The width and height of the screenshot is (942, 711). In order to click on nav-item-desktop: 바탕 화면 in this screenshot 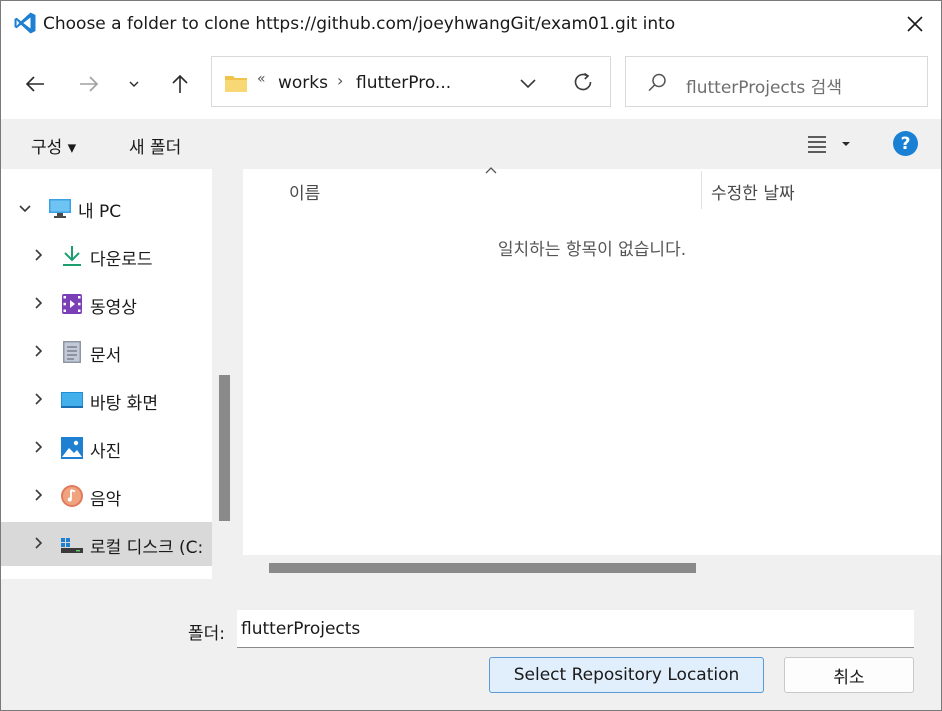, I will do `click(106, 400)`.